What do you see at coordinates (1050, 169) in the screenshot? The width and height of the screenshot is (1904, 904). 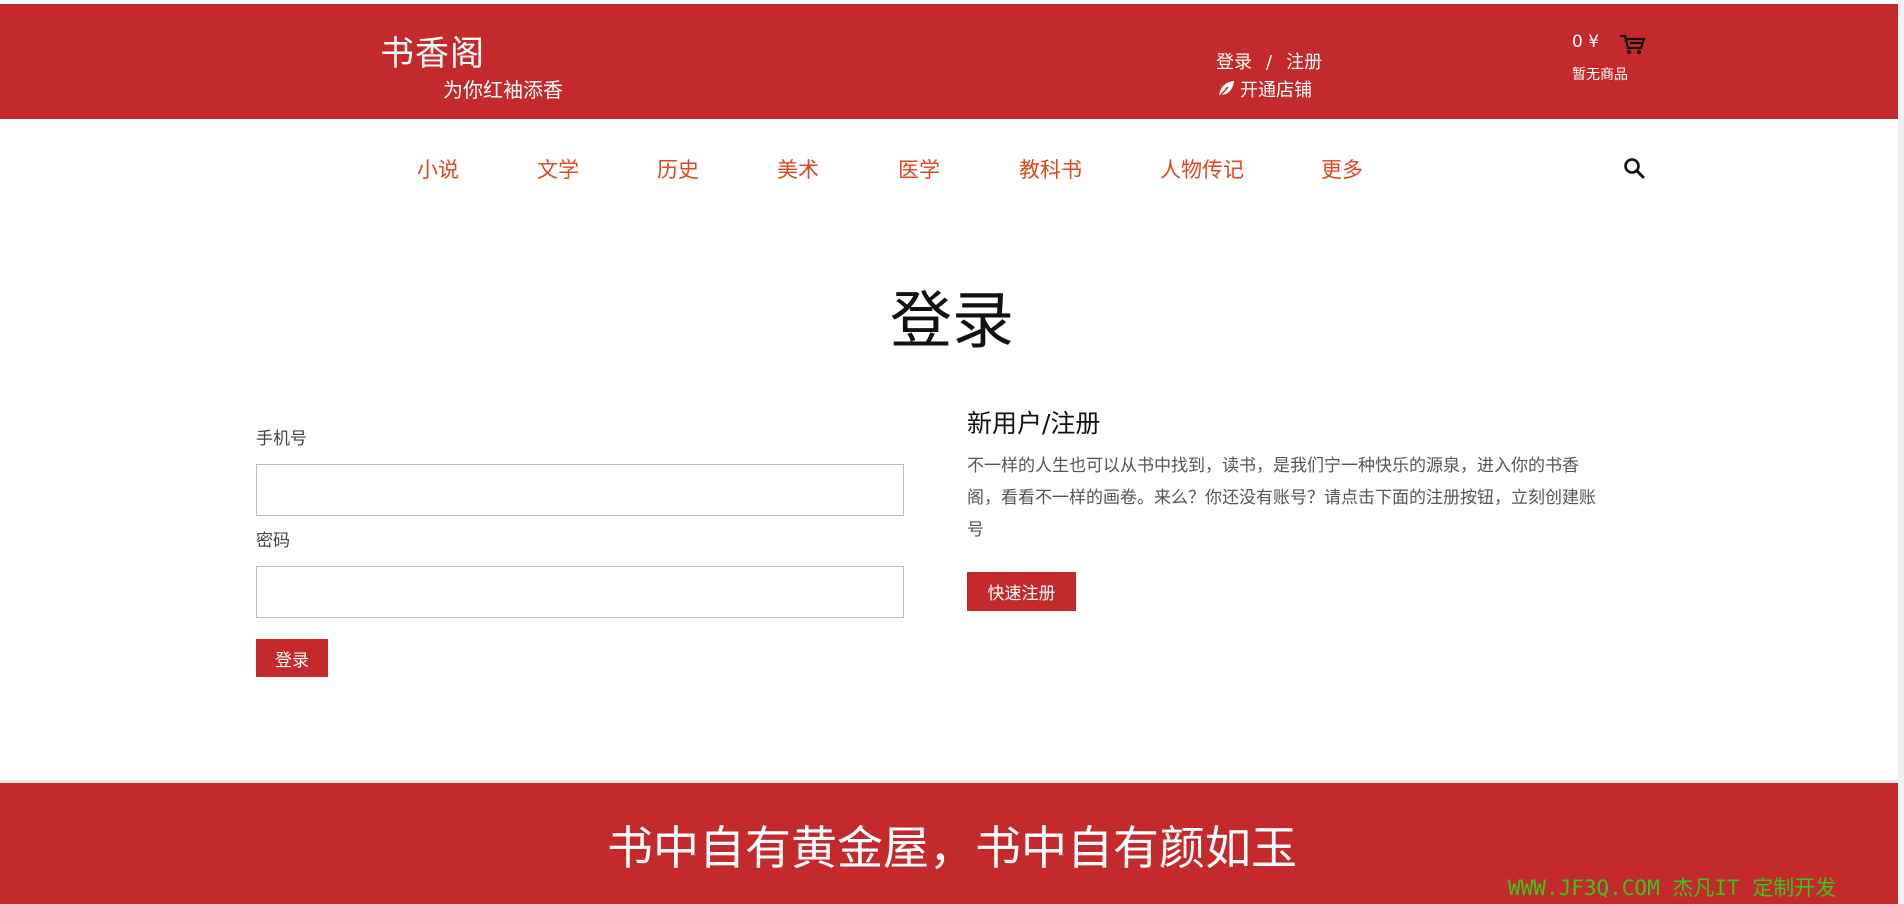 I see `nav-item-textbook: 教科书` at bounding box center [1050, 169].